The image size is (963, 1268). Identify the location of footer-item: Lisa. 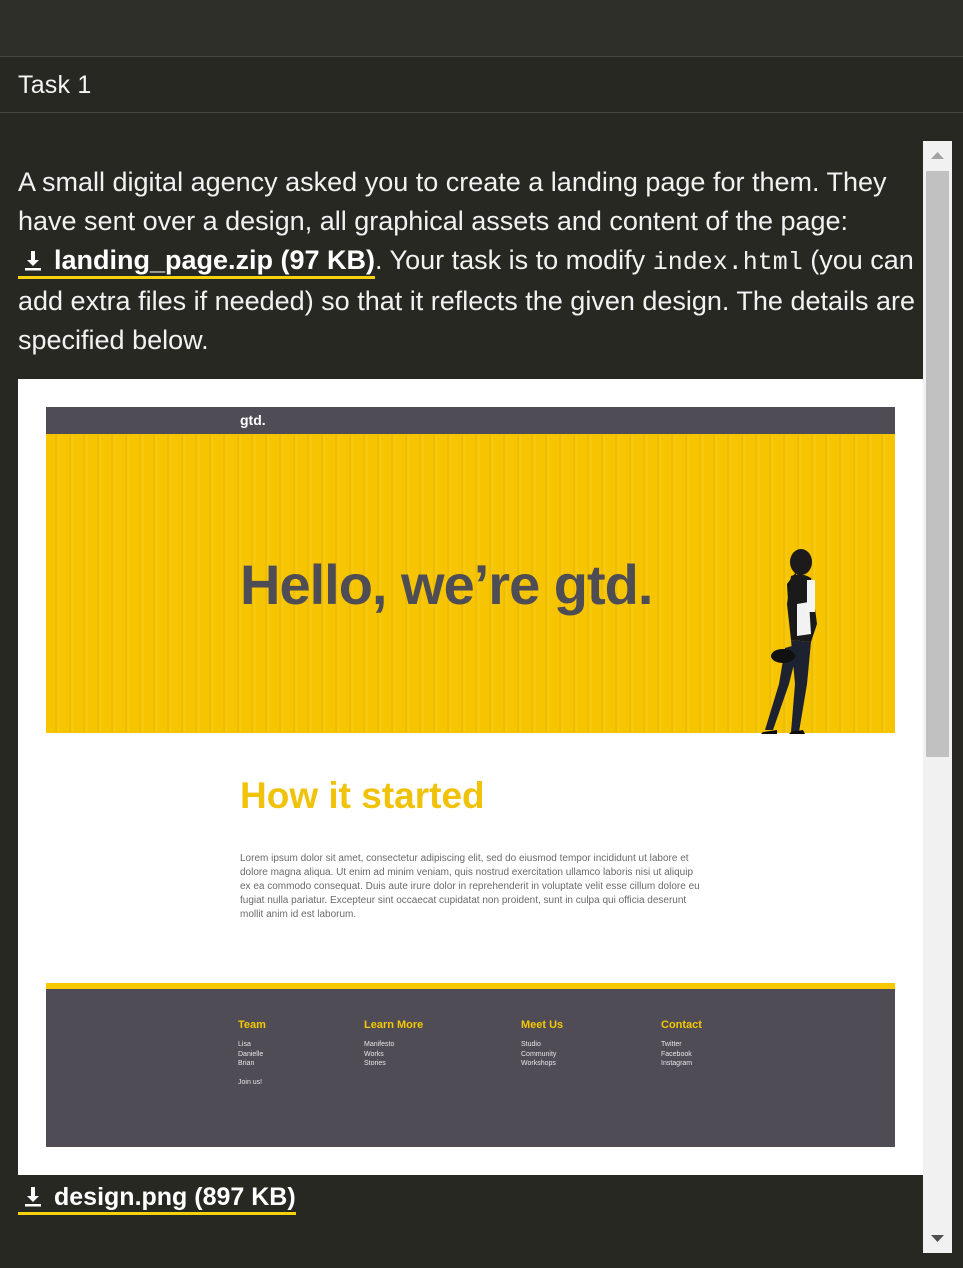
(244, 1044).